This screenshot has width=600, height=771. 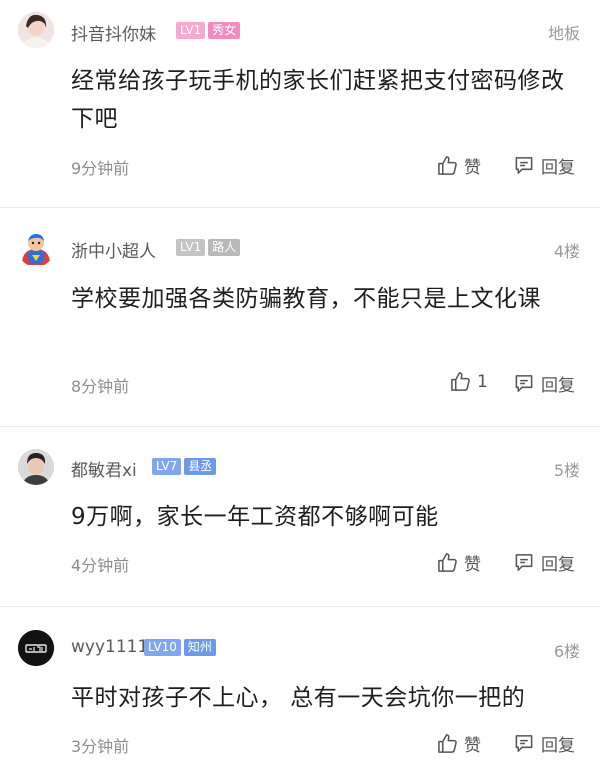 What do you see at coordinates (199, 647) in the screenshot?
I see `title-badge: 知州` at bounding box center [199, 647].